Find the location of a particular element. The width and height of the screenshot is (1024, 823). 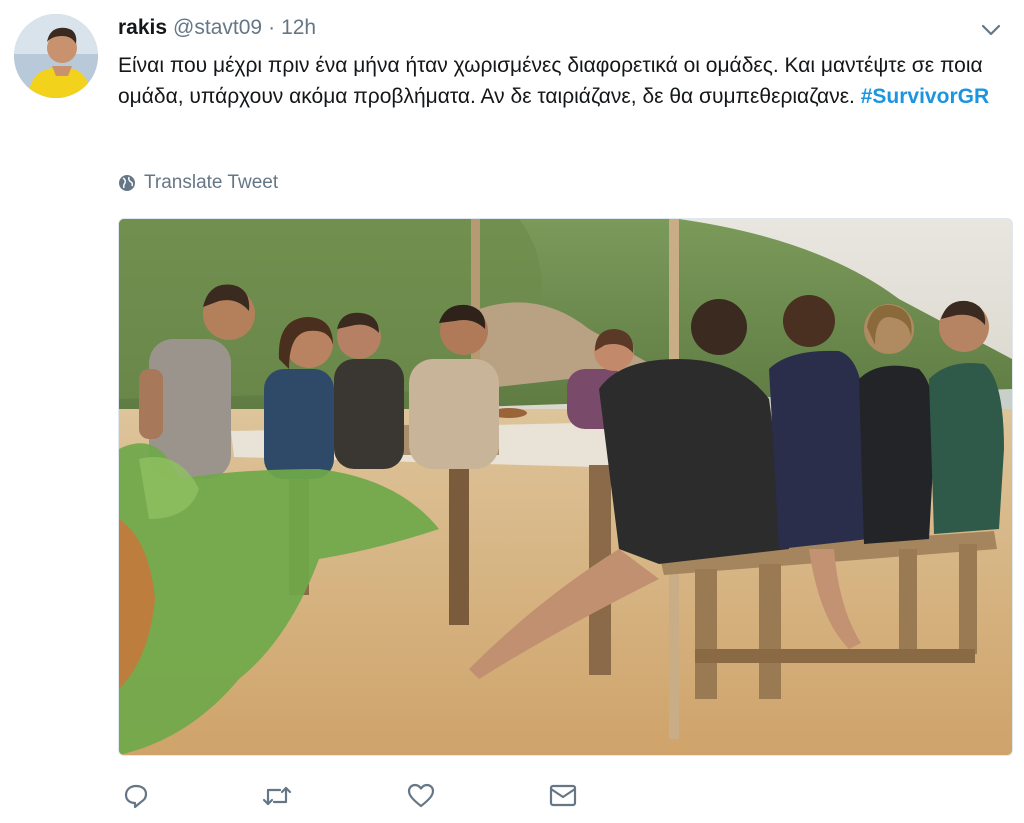

reply-icon is located at coordinates (136, 796).